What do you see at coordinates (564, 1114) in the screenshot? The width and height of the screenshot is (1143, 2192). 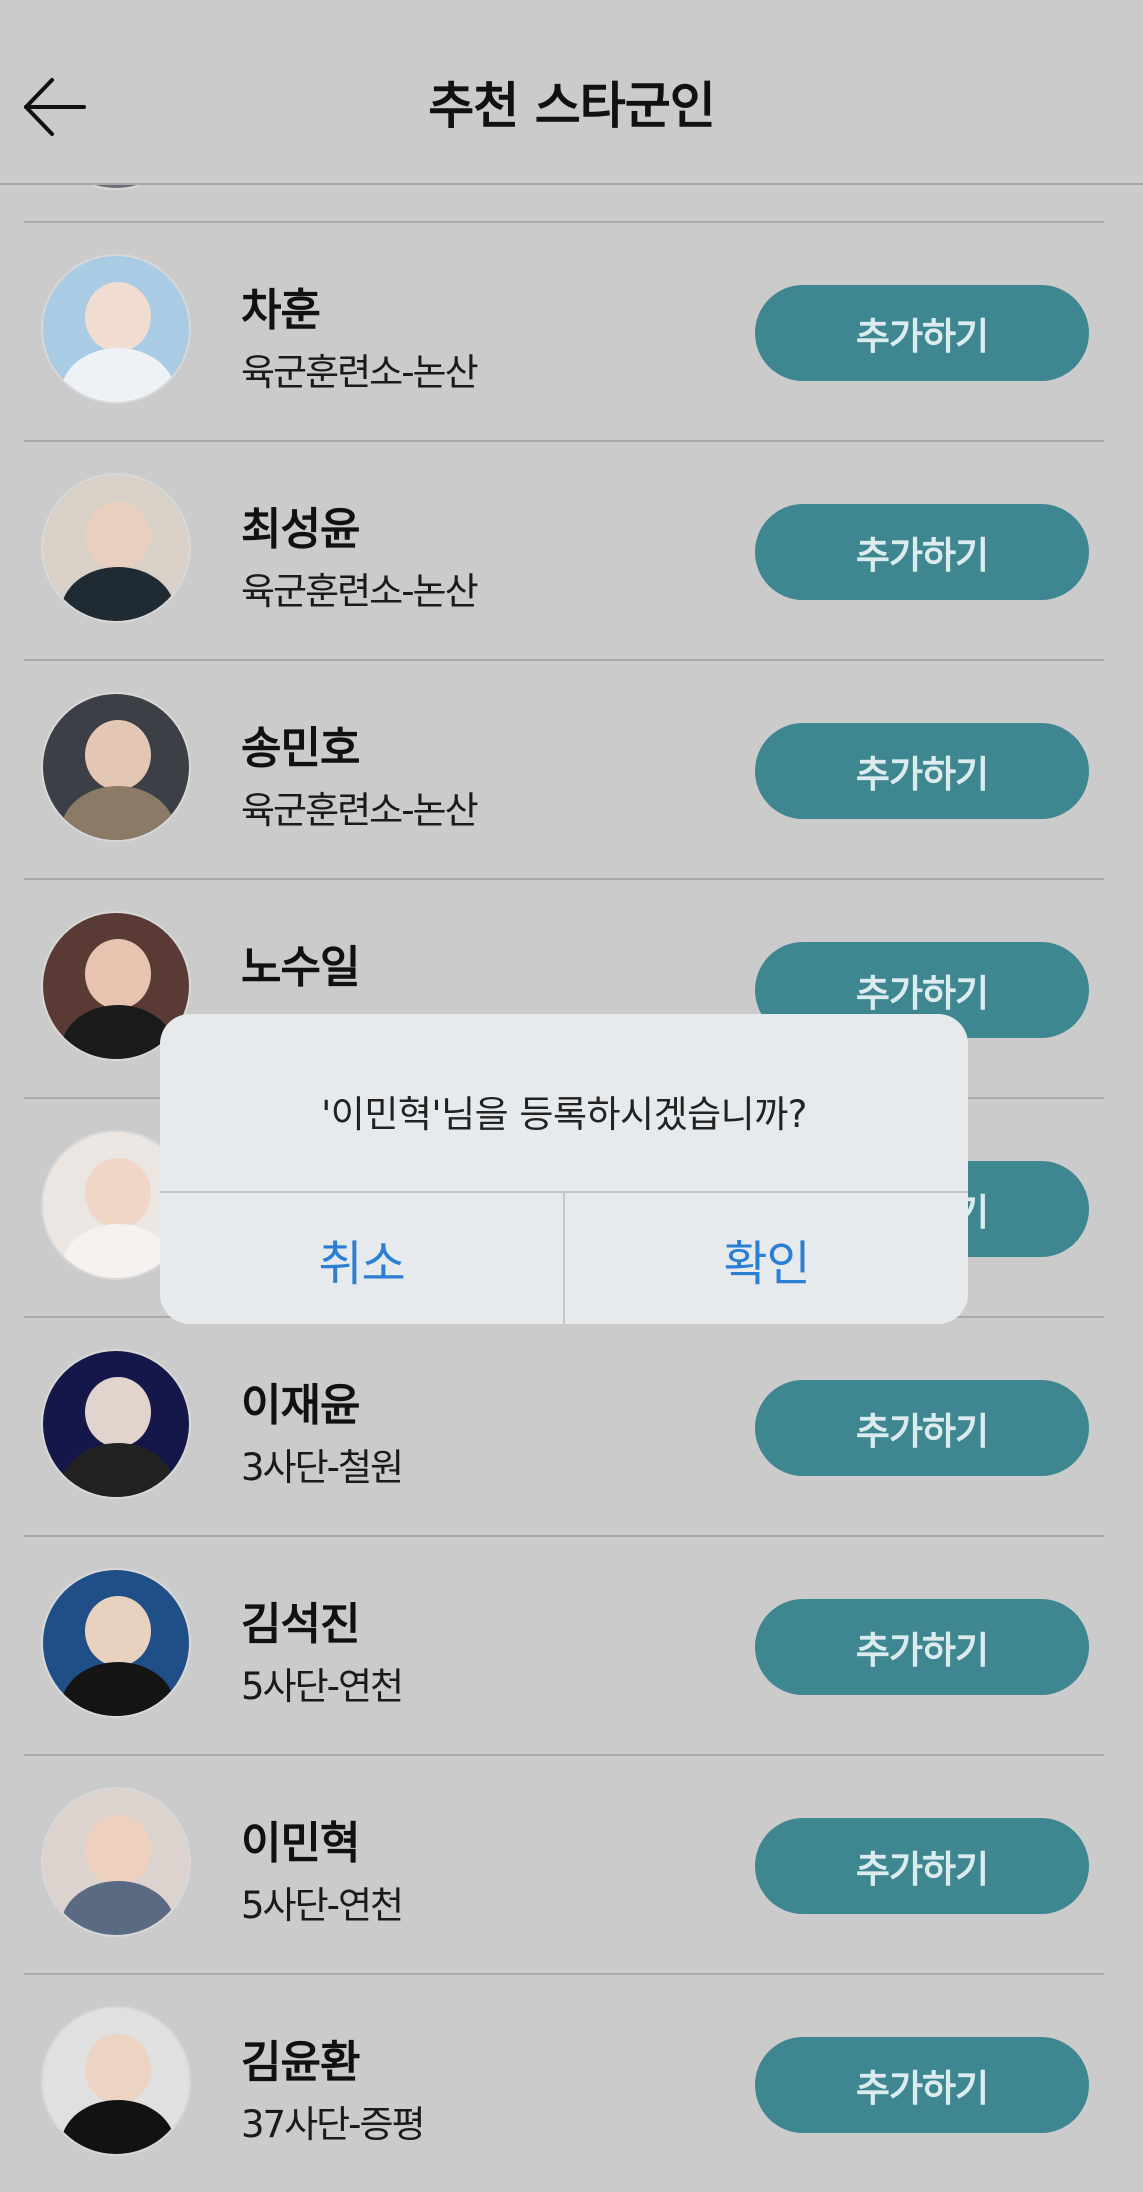 I see `dialog-message: '이민혁'님을 등록하시겠습니까?` at bounding box center [564, 1114].